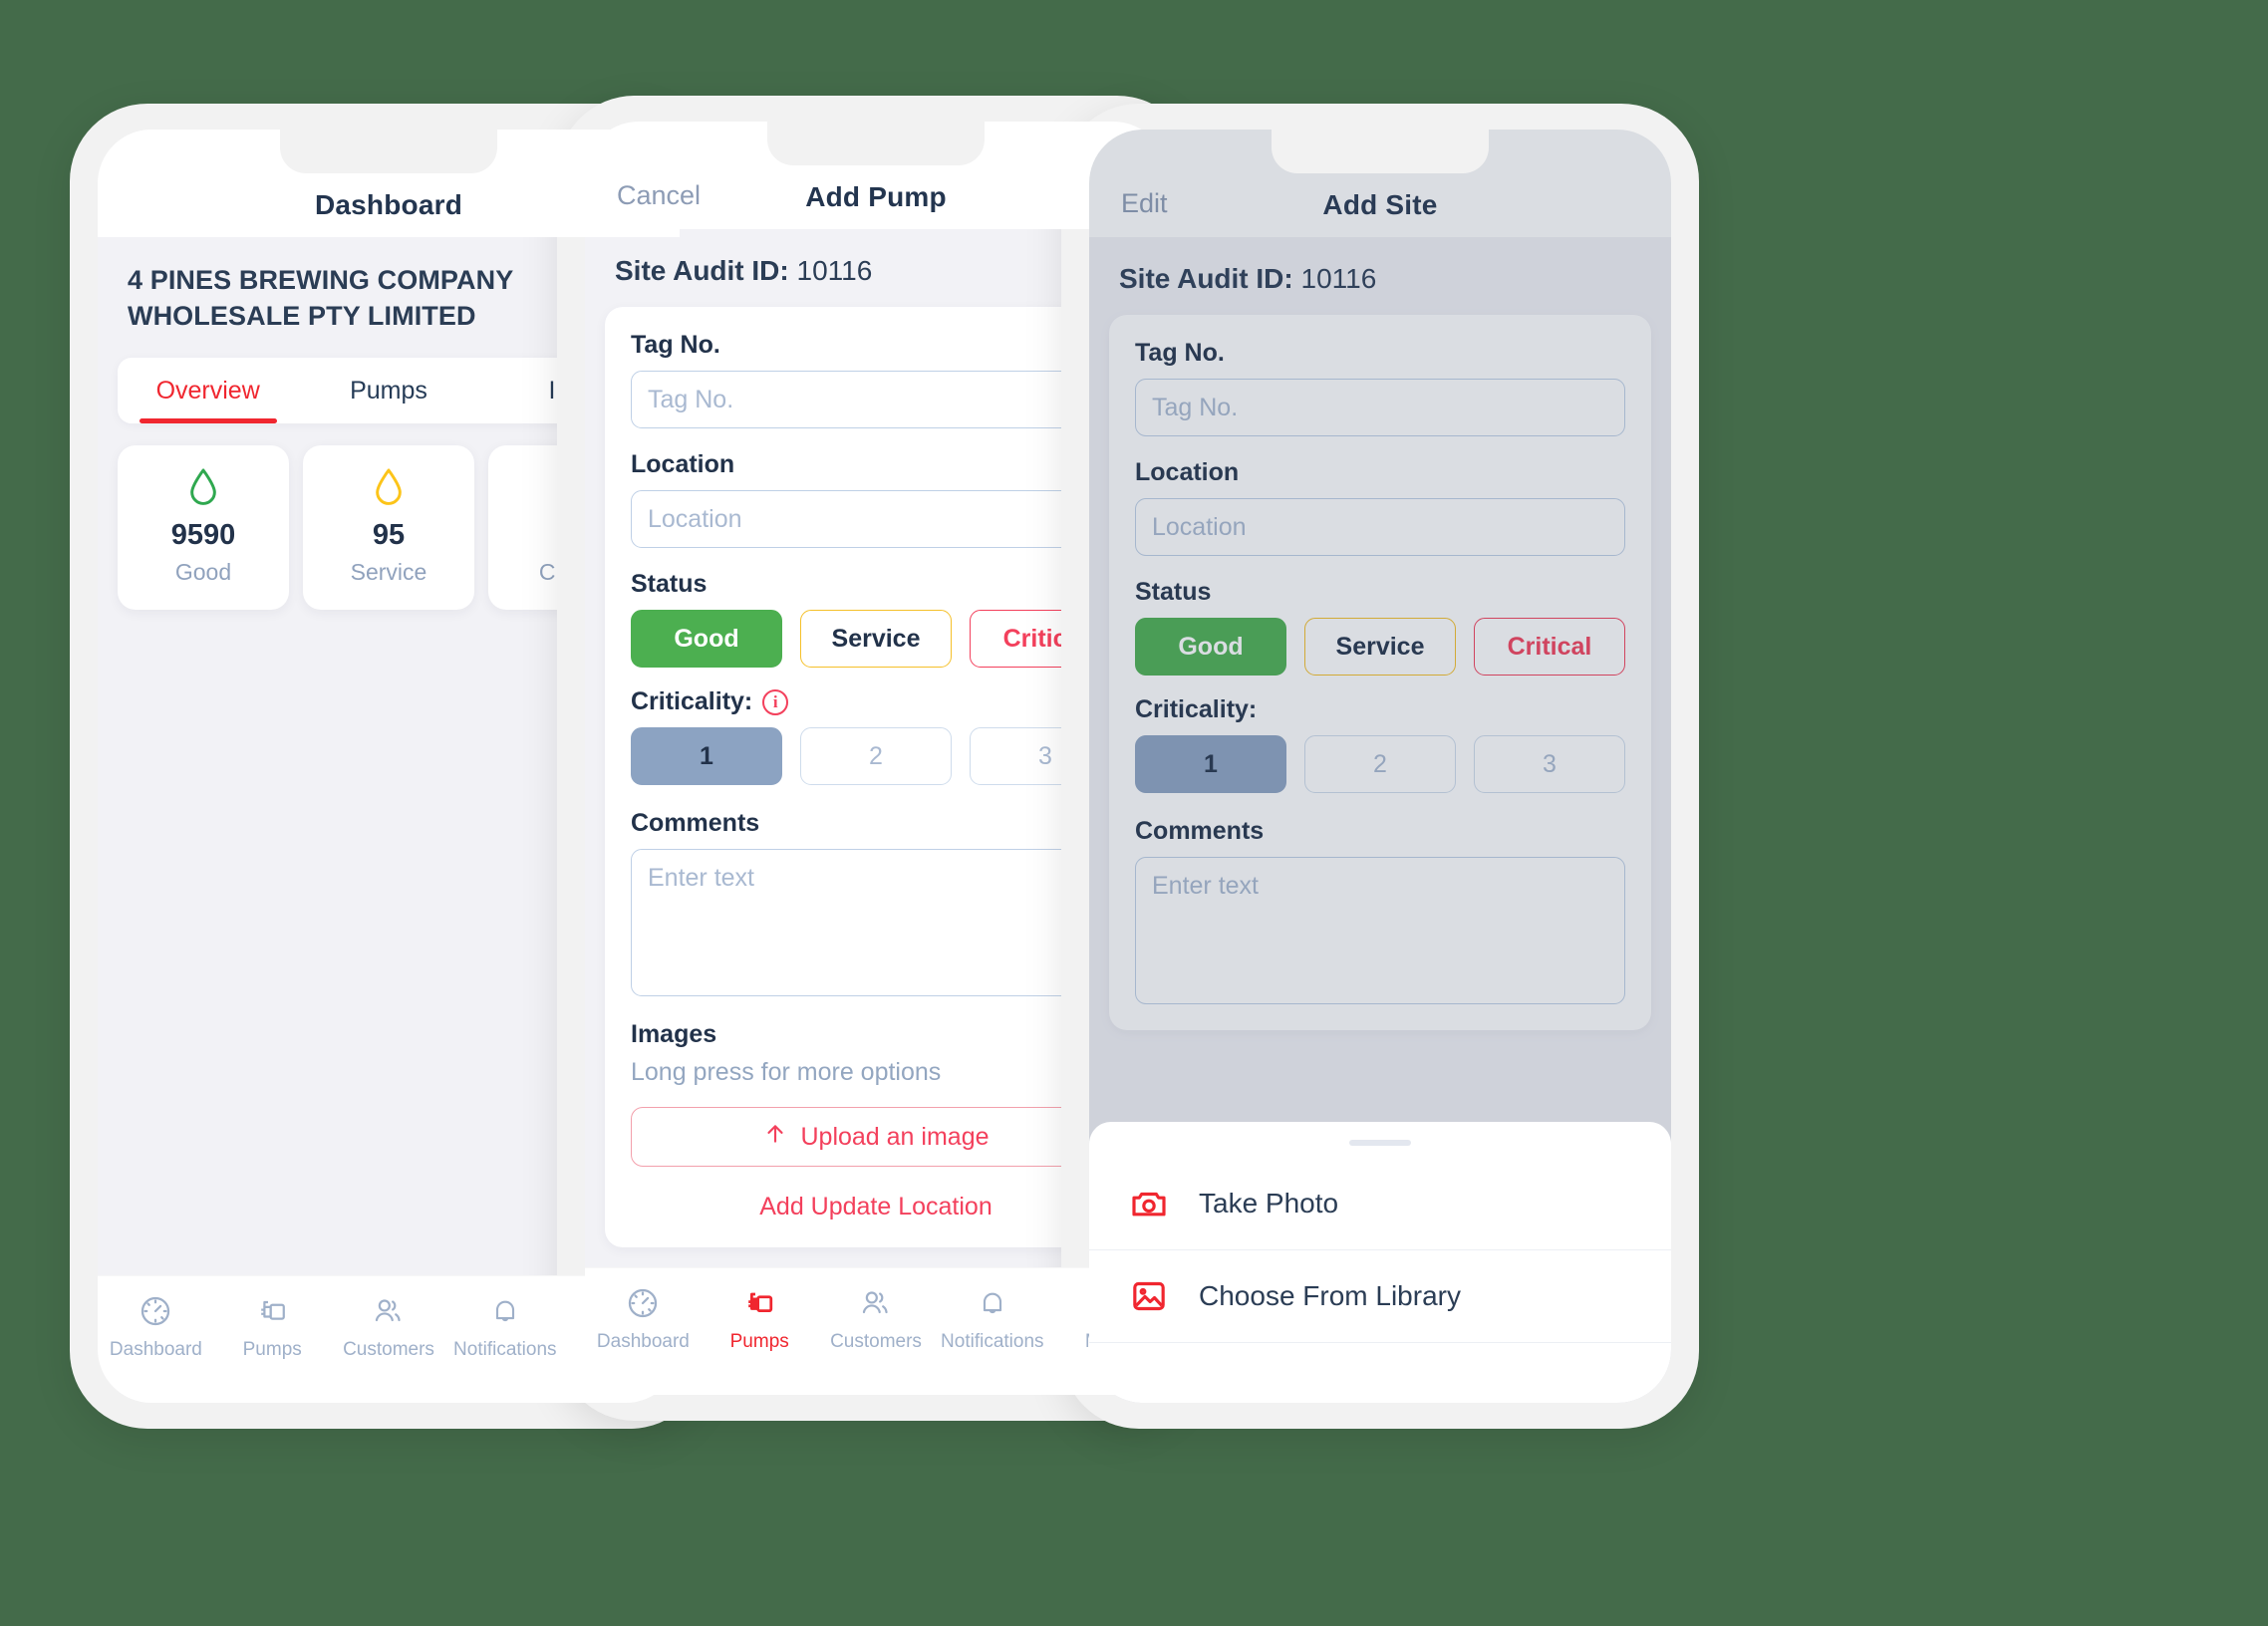 The height and width of the screenshot is (1626, 2268). I want to click on stat-card-service: 95 Service, so click(389, 528).